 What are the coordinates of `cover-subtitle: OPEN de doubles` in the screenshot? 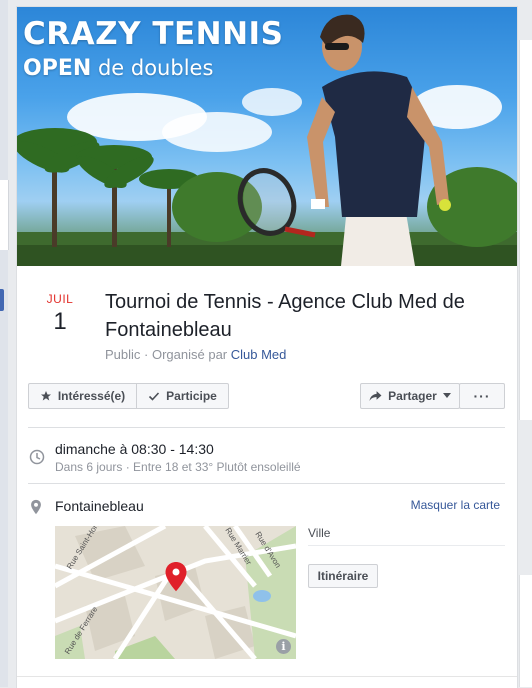 It's located at (118, 68).